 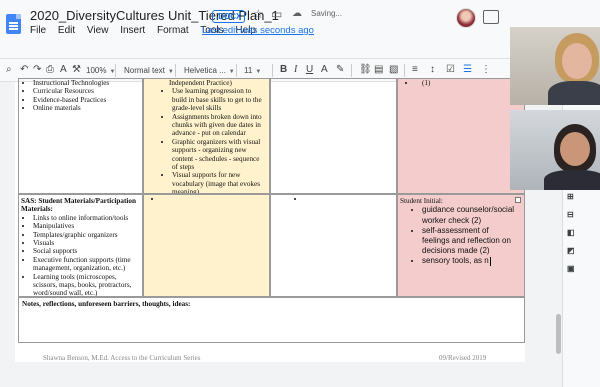 I want to click on link-icon: ⛓, so click(x=365, y=70).